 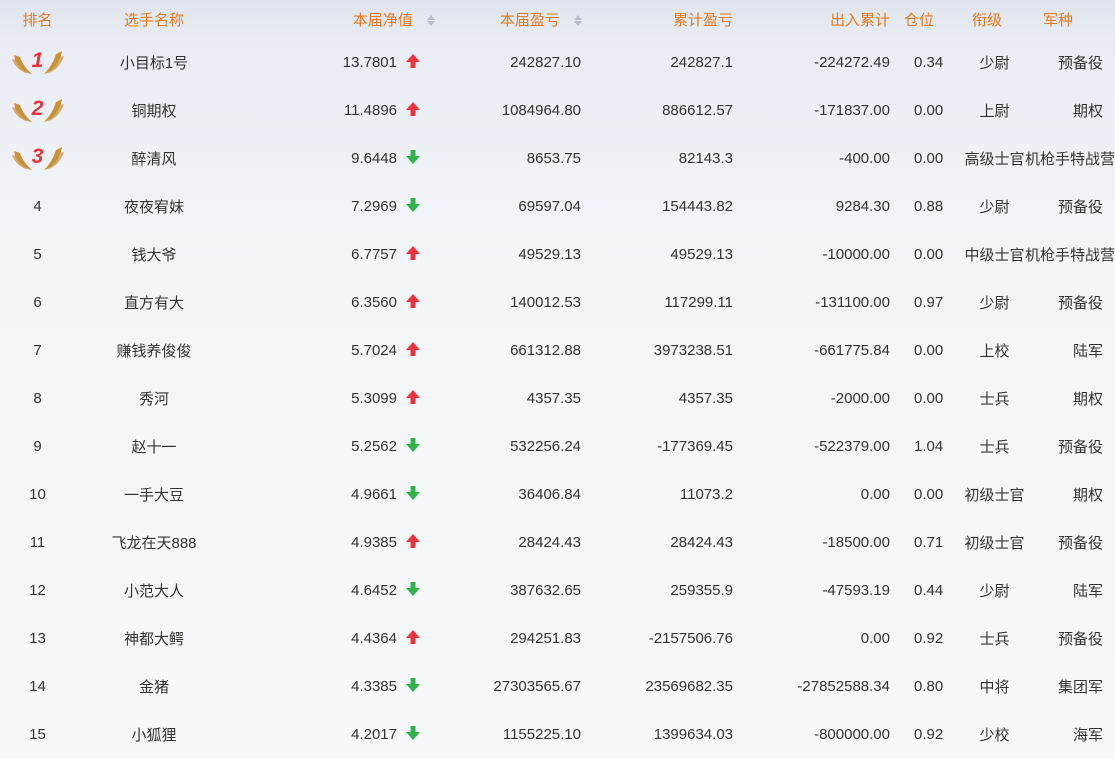 What do you see at coordinates (154, 62) in the screenshot?
I see `player-name: 小目标1号` at bounding box center [154, 62].